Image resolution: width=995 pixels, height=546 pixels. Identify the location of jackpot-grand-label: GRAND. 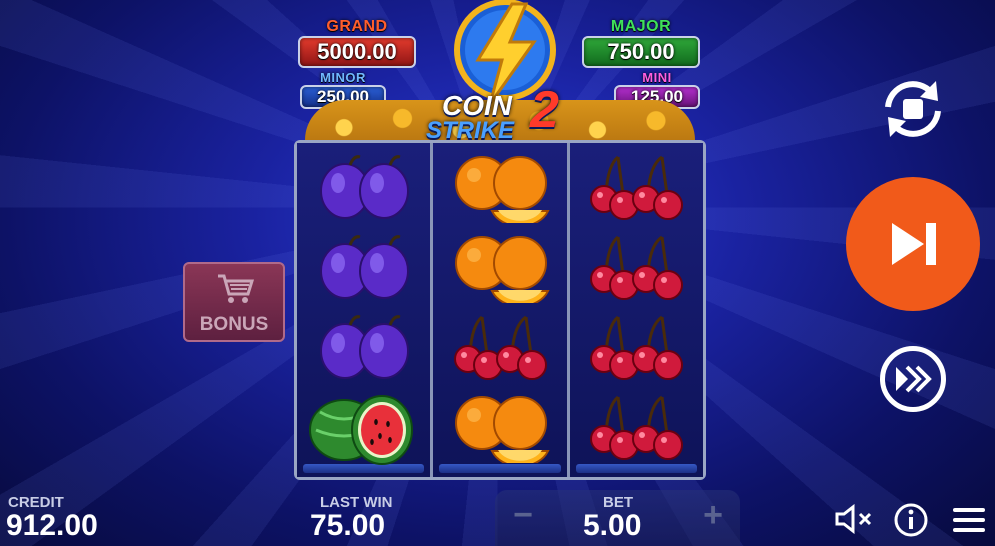
(357, 26).